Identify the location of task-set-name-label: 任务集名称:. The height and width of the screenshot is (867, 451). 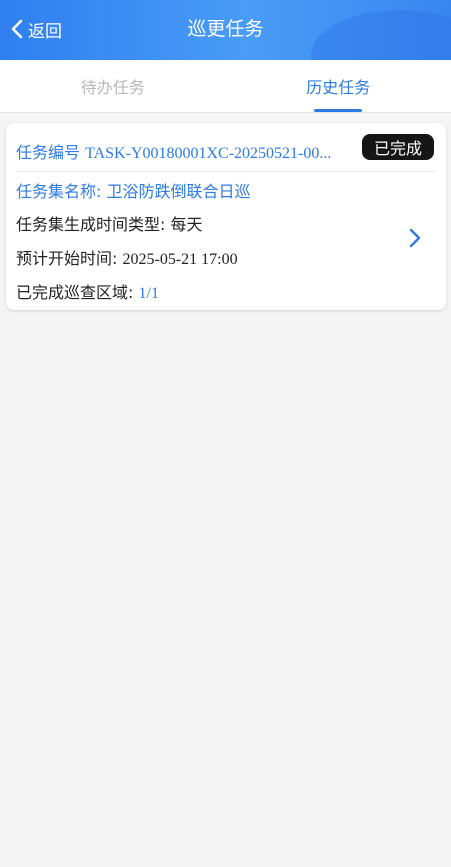
(59, 191).